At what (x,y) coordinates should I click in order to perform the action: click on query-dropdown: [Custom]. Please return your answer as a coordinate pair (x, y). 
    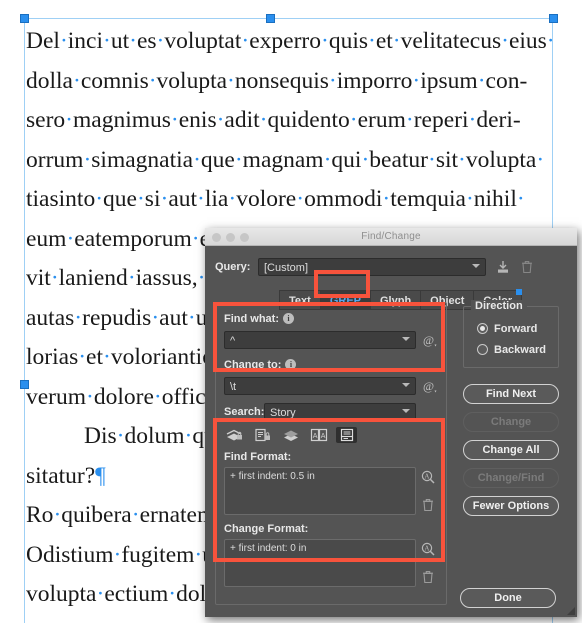
    Looking at the image, I should click on (372, 267).